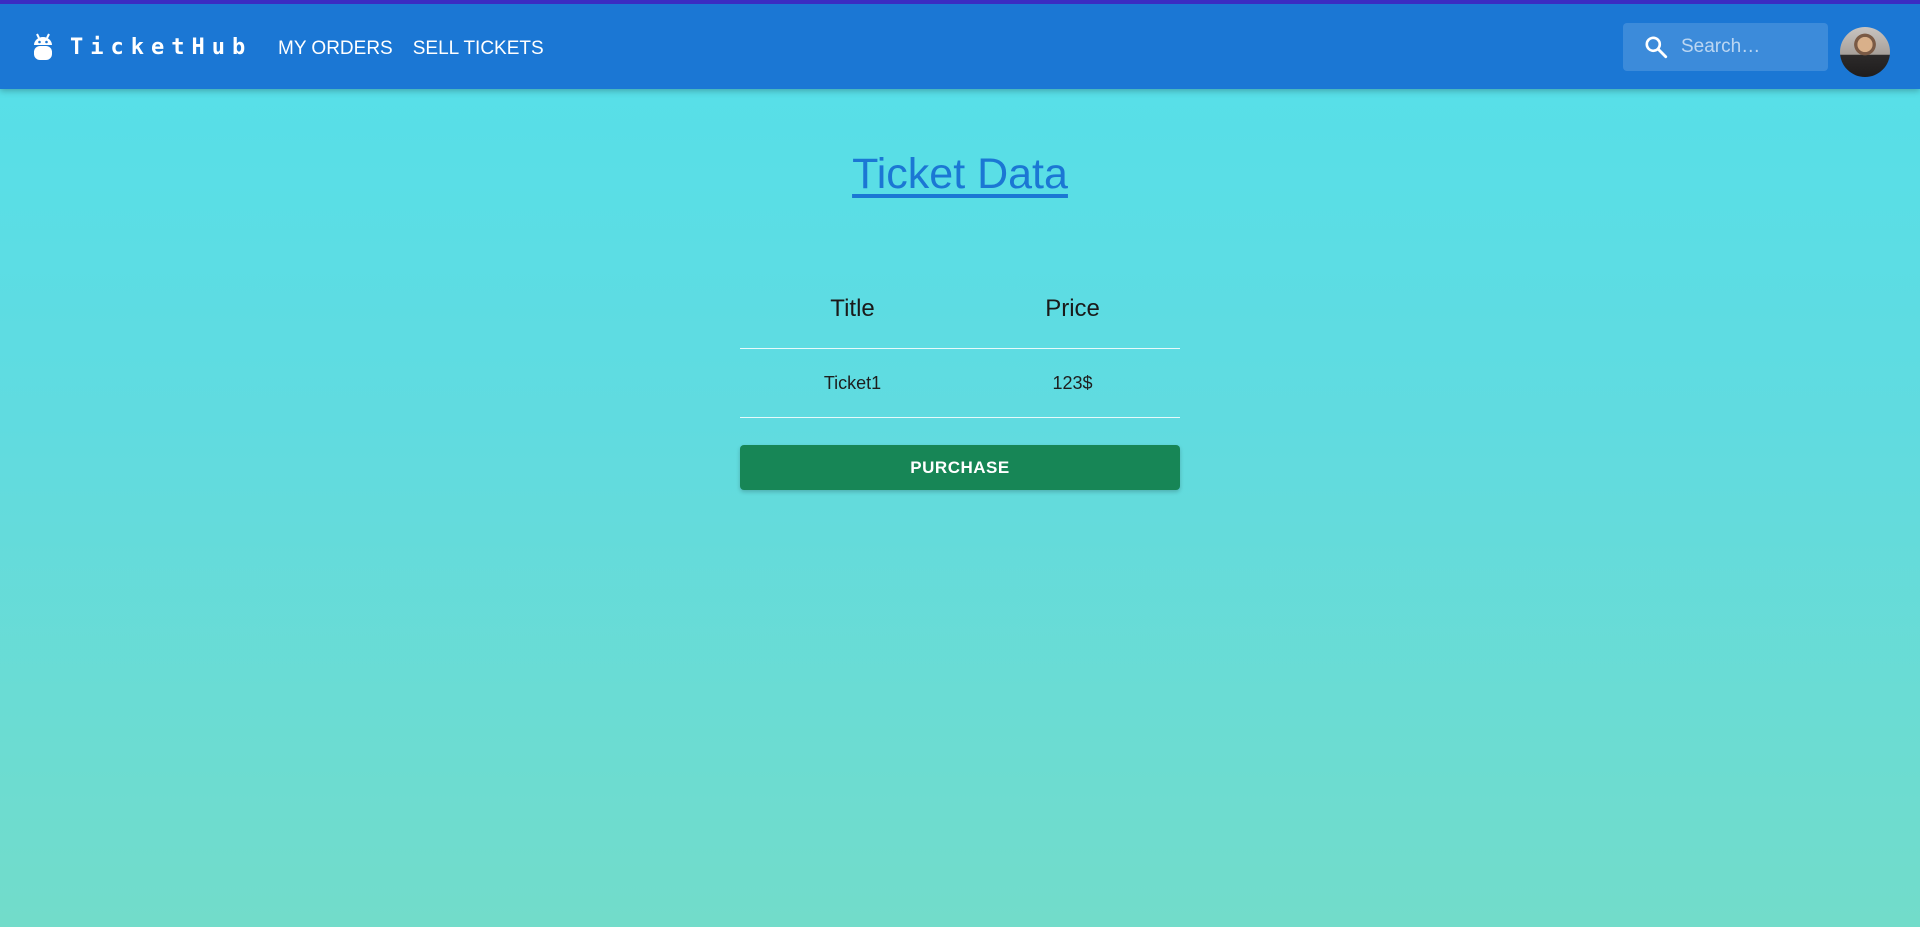  What do you see at coordinates (960, 467) in the screenshot?
I see `purchase-button: PURCHASE` at bounding box center [960, 467].